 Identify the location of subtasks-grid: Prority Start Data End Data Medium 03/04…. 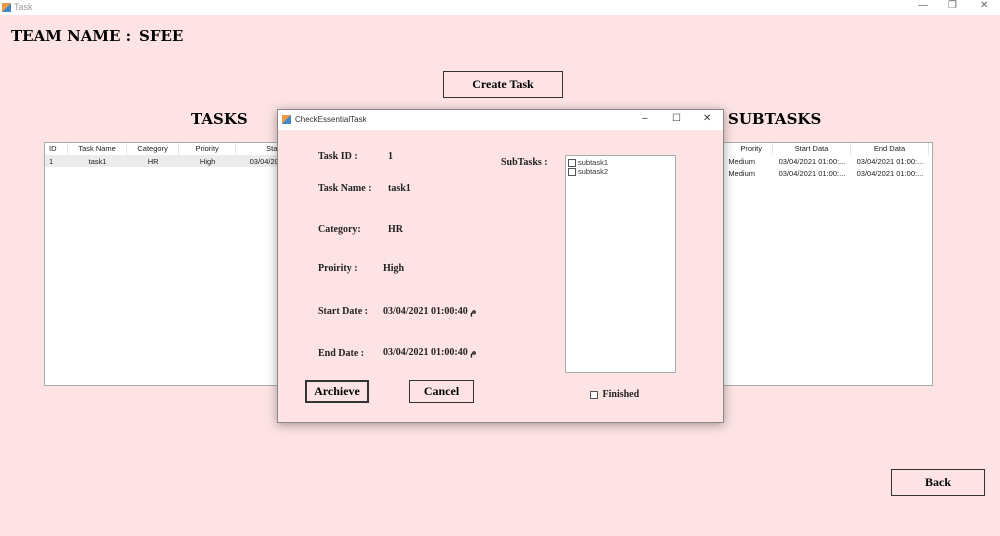
(824, 264).